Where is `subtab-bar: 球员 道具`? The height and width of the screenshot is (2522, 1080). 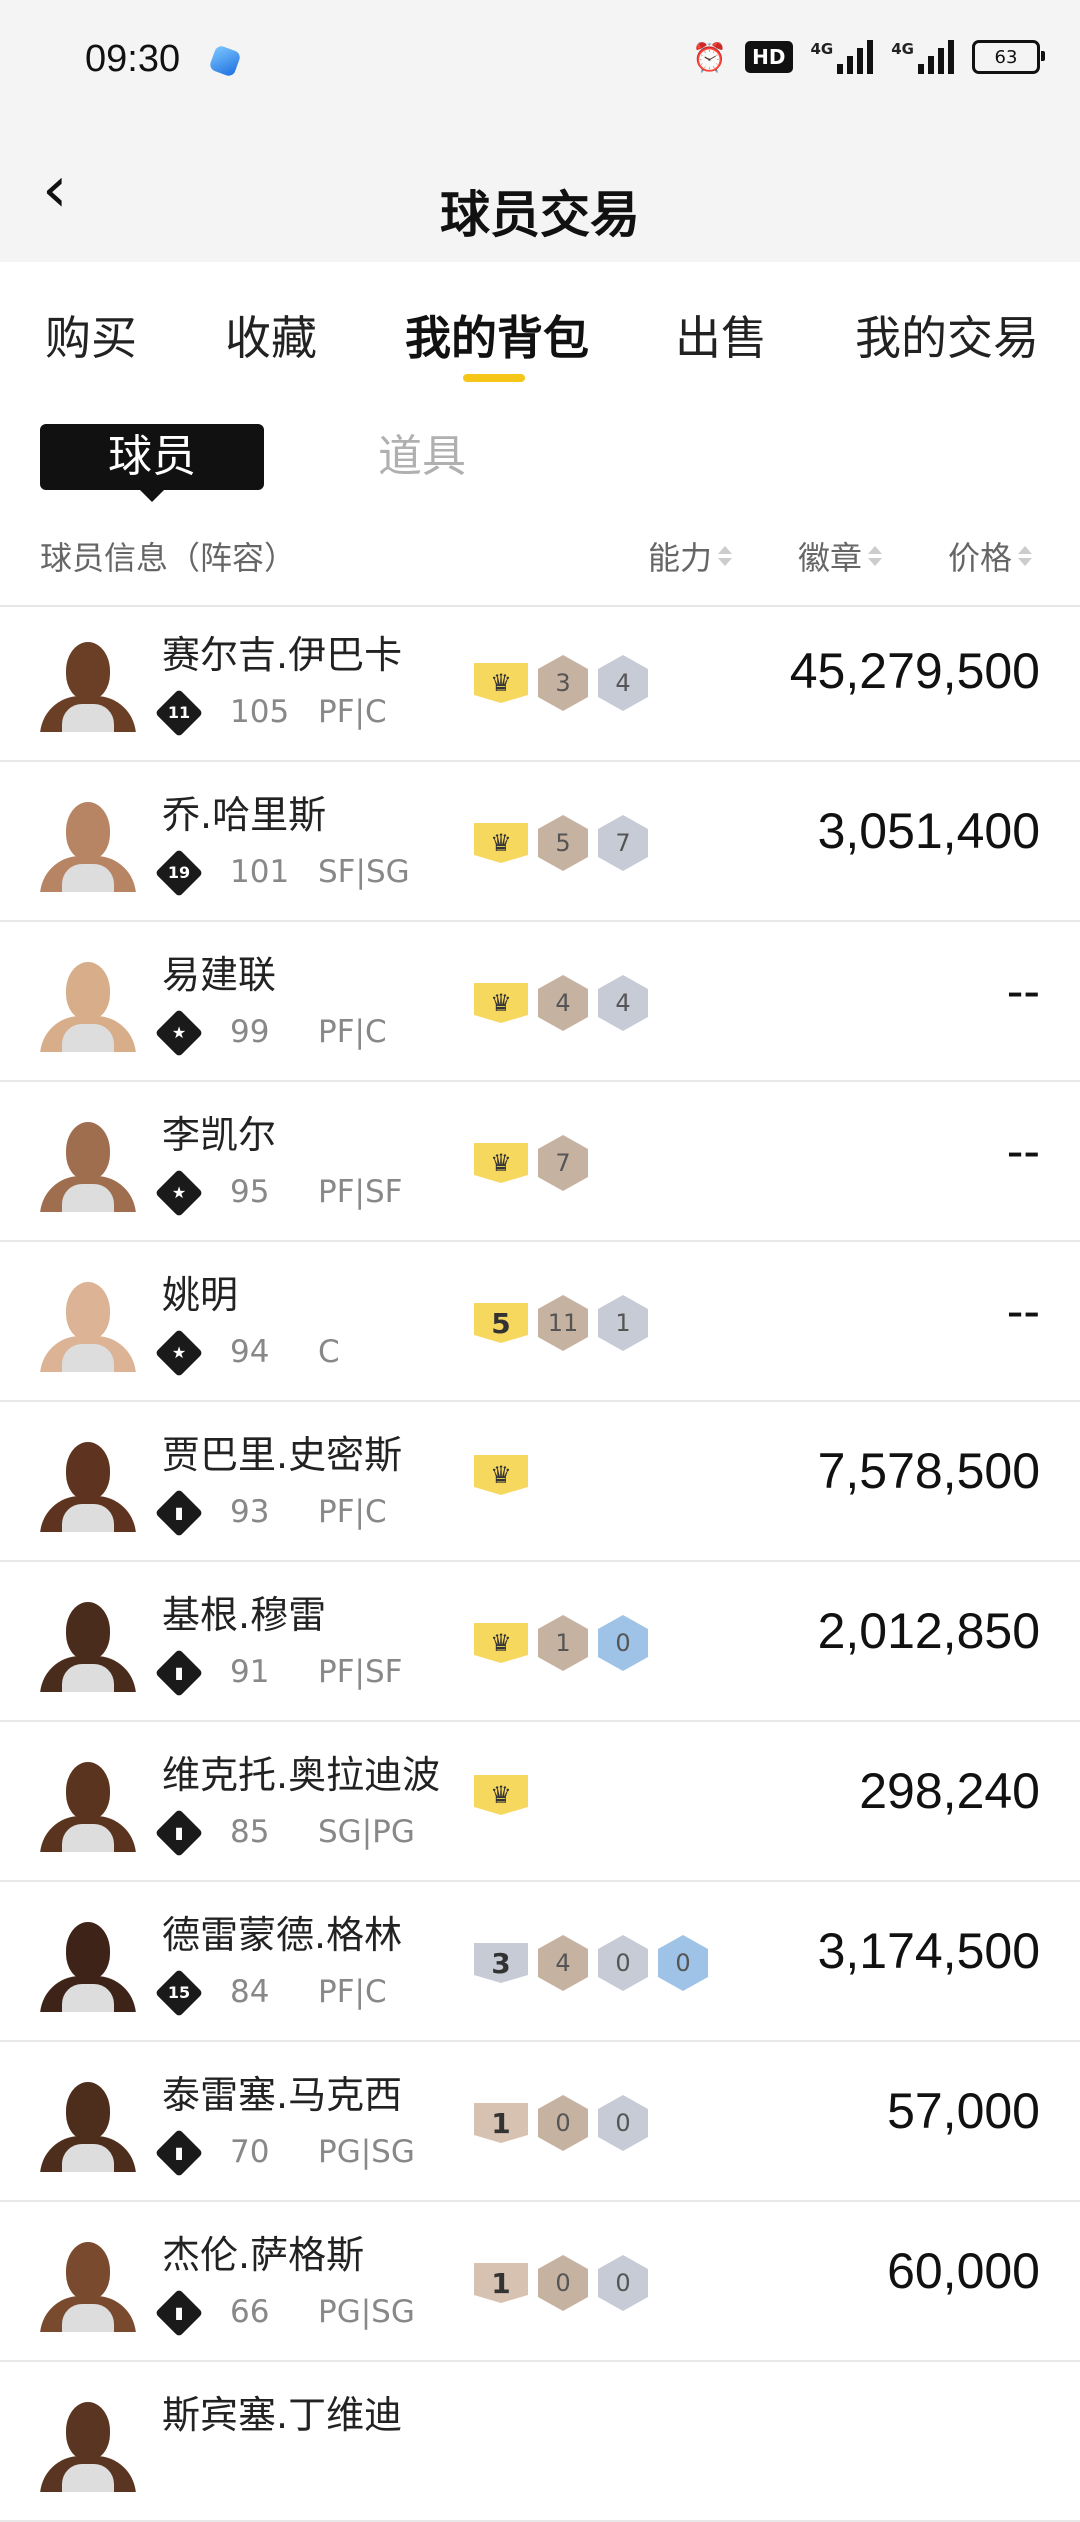
subtab-bar: 球员 道具 is located at coordinates (540, 463).